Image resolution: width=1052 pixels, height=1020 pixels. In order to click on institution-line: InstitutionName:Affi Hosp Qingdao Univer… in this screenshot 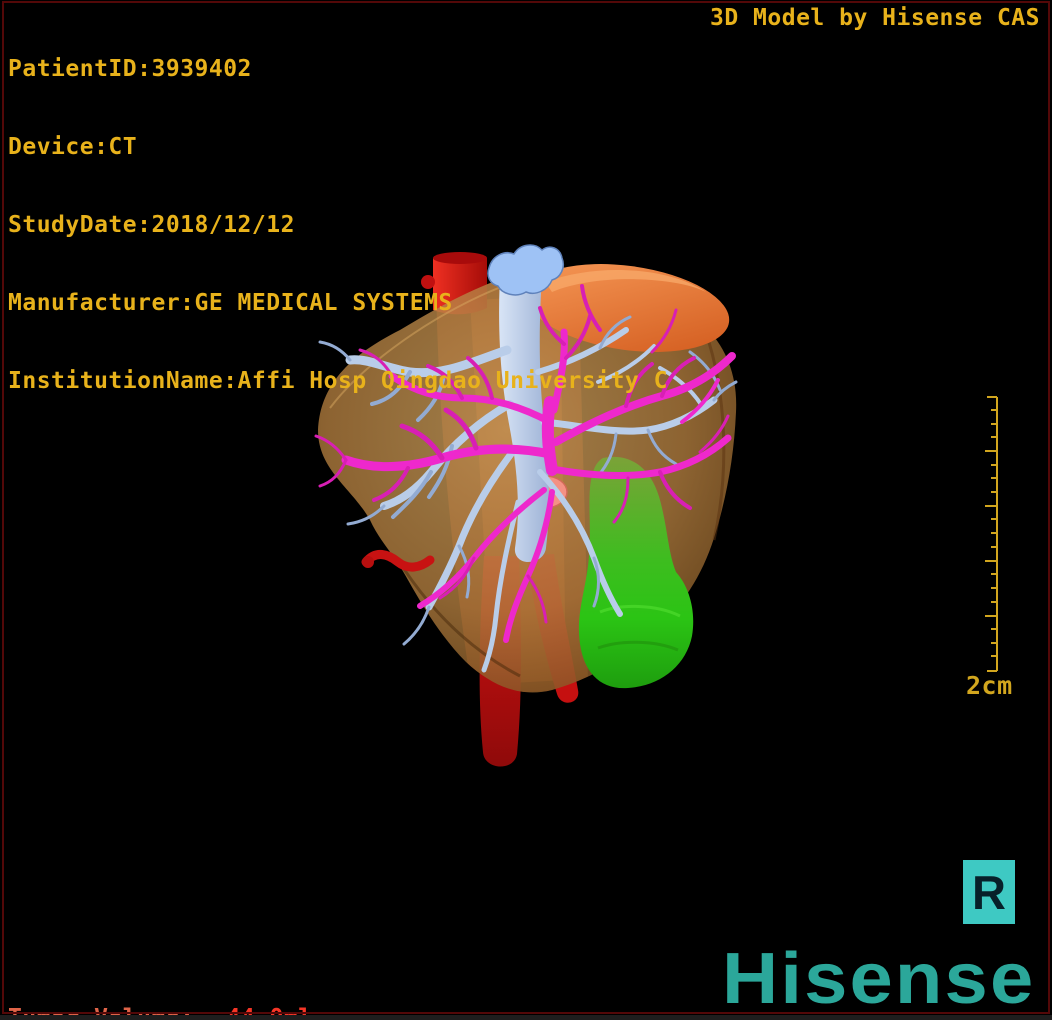, I will do `click(338, 381)`.